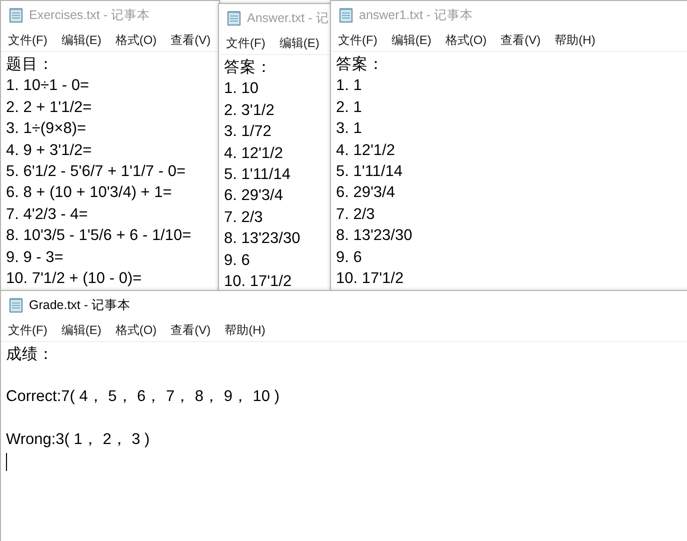  I want to click on text-line: Wrong:3( 1， 2， 3 ), so click(78, 440).